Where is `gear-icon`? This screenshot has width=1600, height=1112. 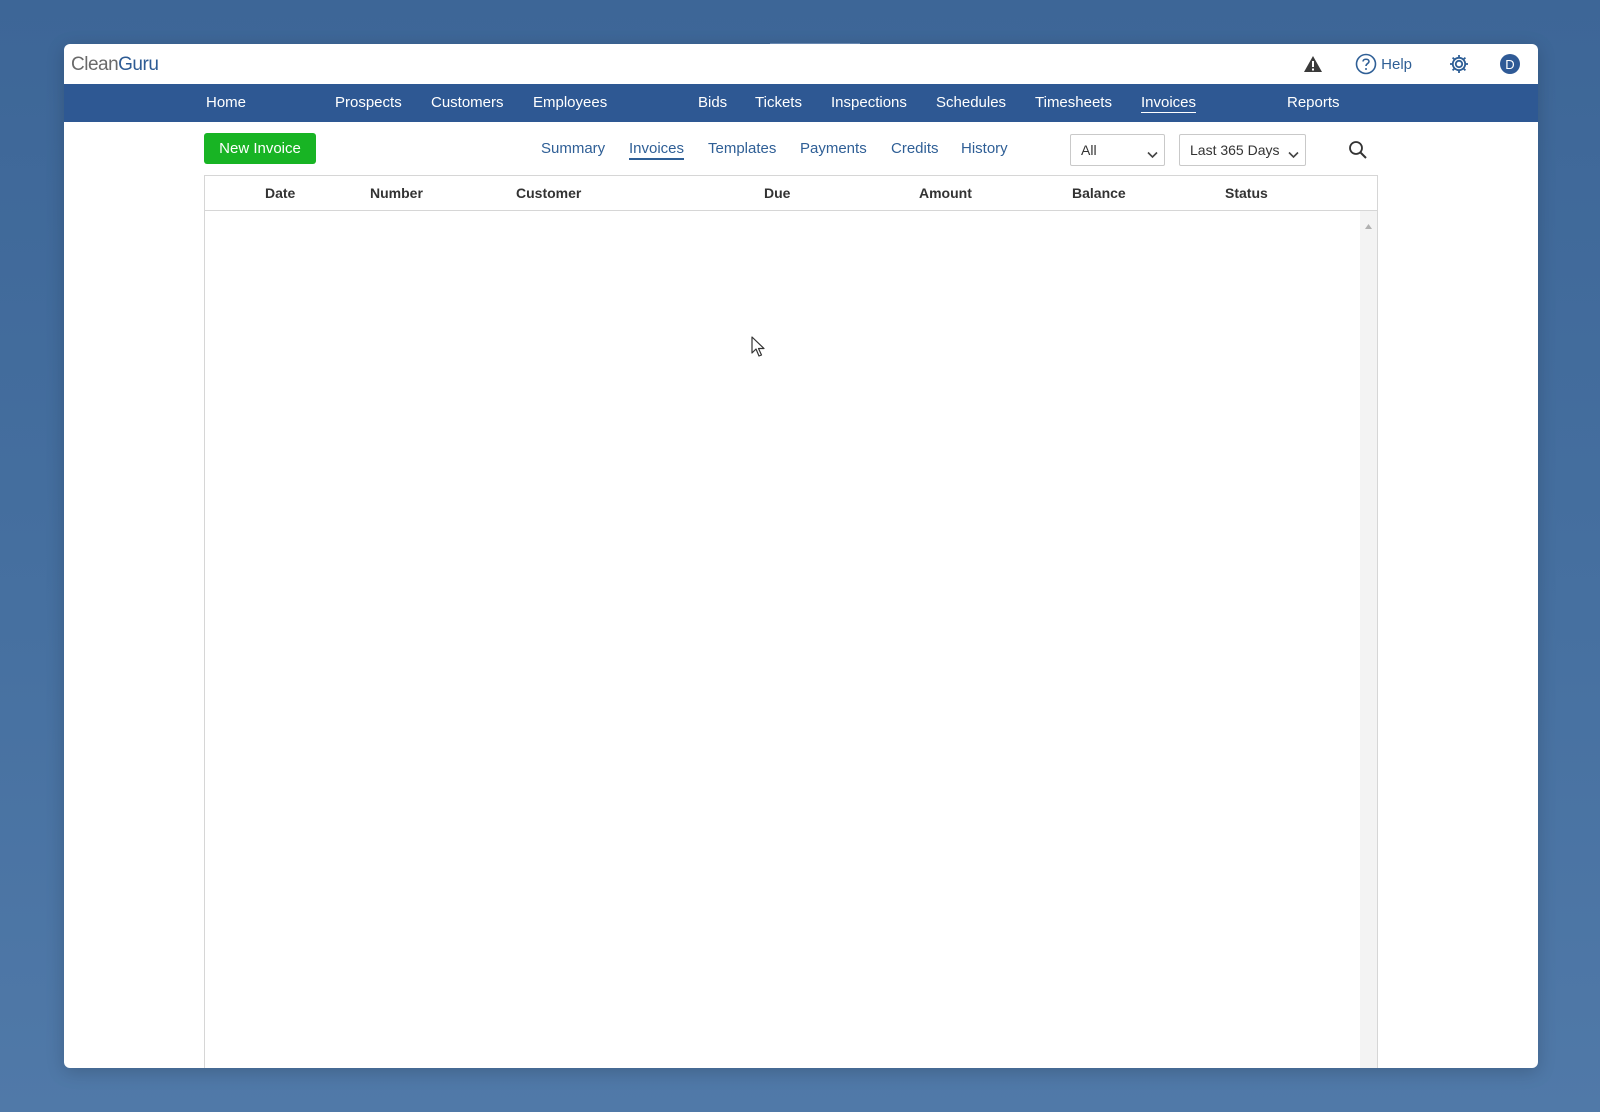 gear-icon is located at coordinates (1459, 64).